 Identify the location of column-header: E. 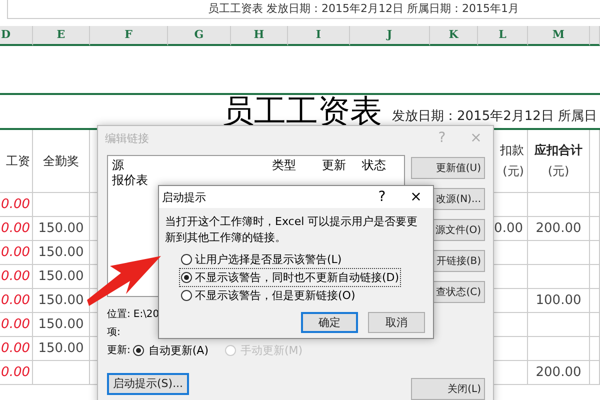
(61, 36).